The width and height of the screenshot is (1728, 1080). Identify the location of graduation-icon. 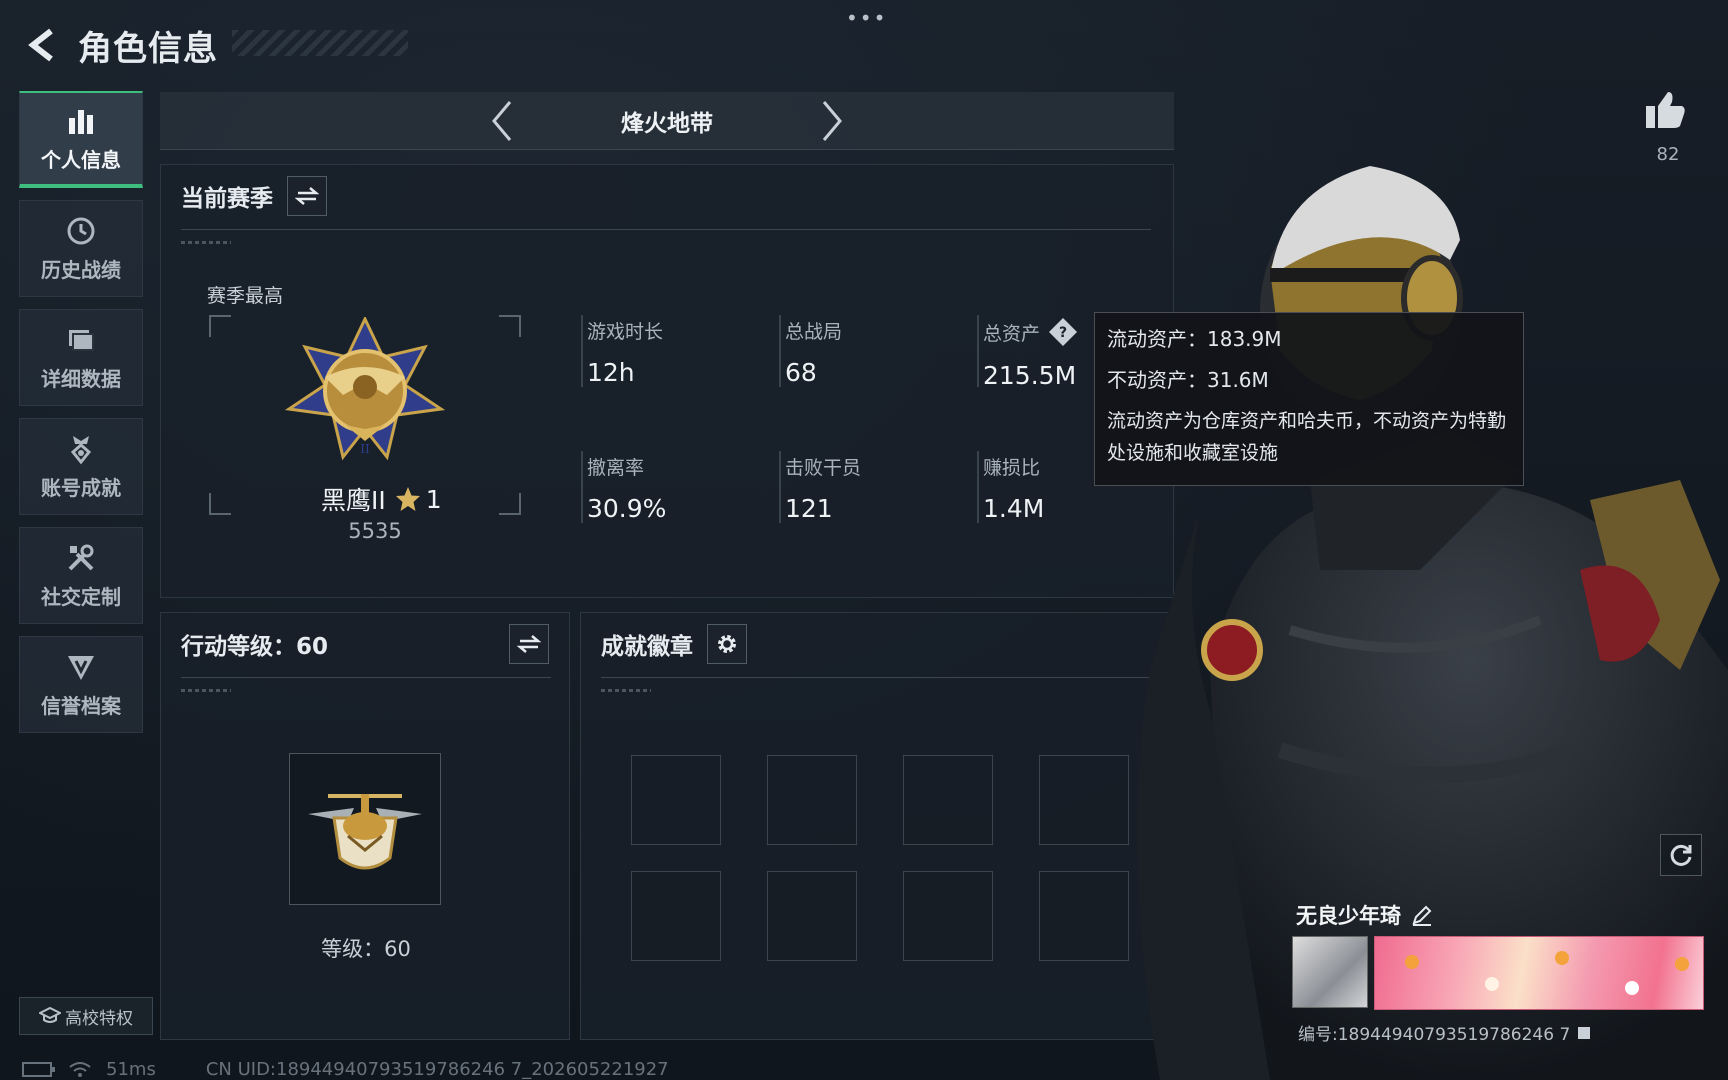
(50, 1016).